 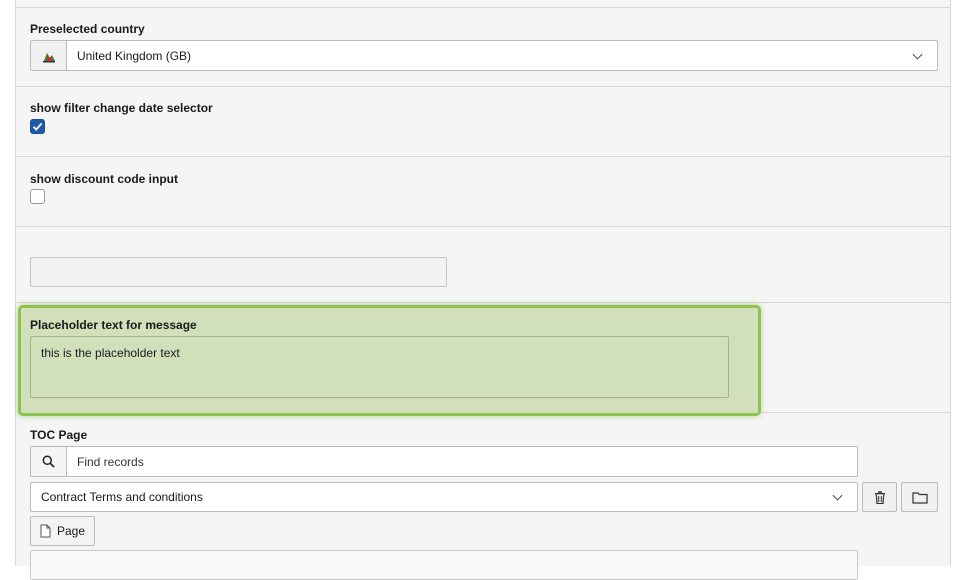 I want to click on search-input: Find records, so click(x=110, y=461).